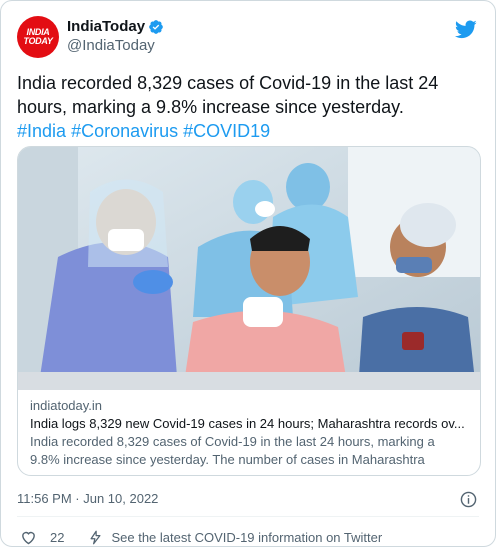  What do you see at coordinates (66, 405) in the screenshot?
I see `card-domain: indiatoday.in` at bounding box center [66, 405].